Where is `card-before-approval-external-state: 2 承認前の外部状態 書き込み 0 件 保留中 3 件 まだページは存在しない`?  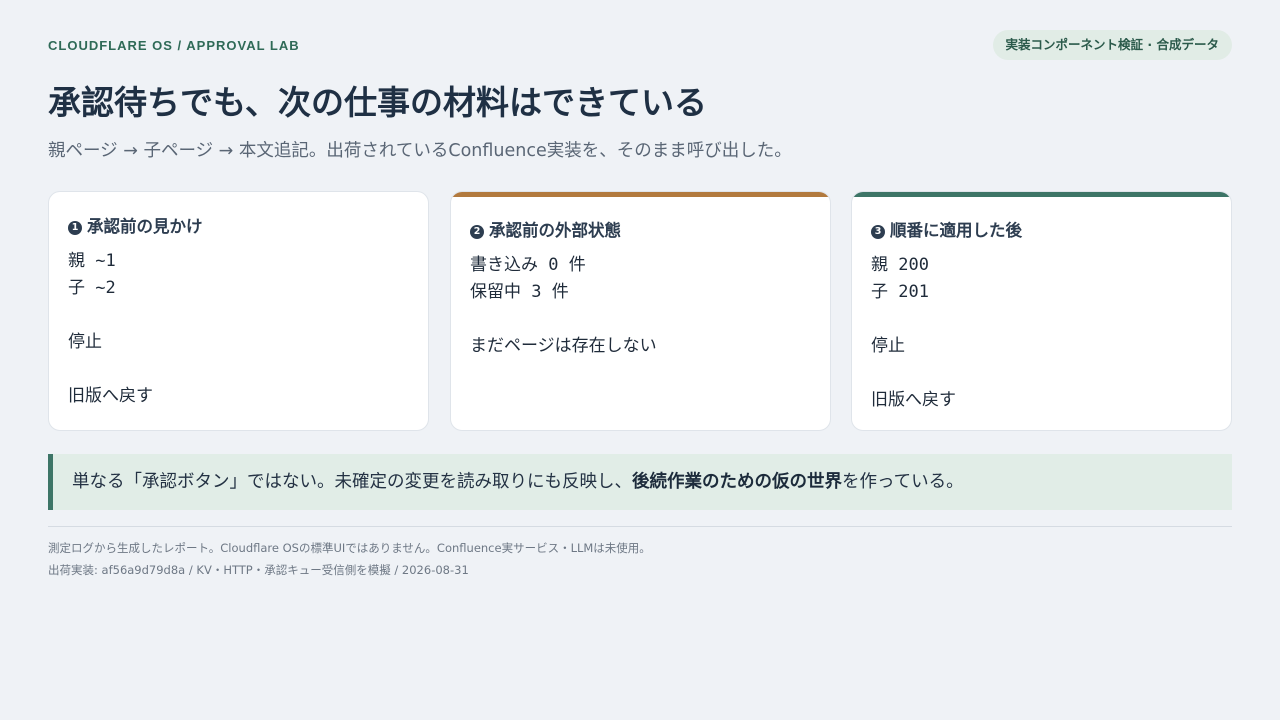
card-before-approval-external-state: 2 承認前の外部状態 書き込み 0 件 保留中 3 件 まだページは存在しない is located at coordinates (640, 311).